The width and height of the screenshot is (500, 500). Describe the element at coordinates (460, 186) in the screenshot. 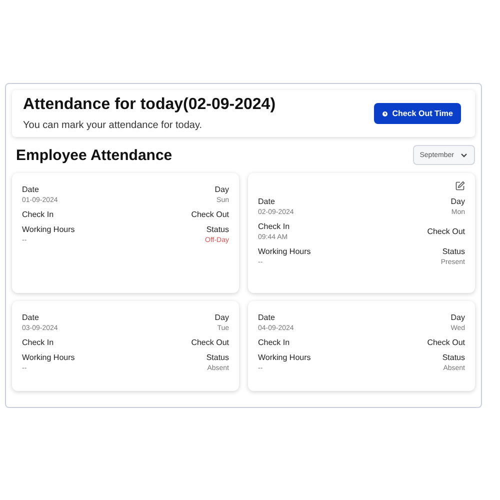

I see `edit-icon` at that location.